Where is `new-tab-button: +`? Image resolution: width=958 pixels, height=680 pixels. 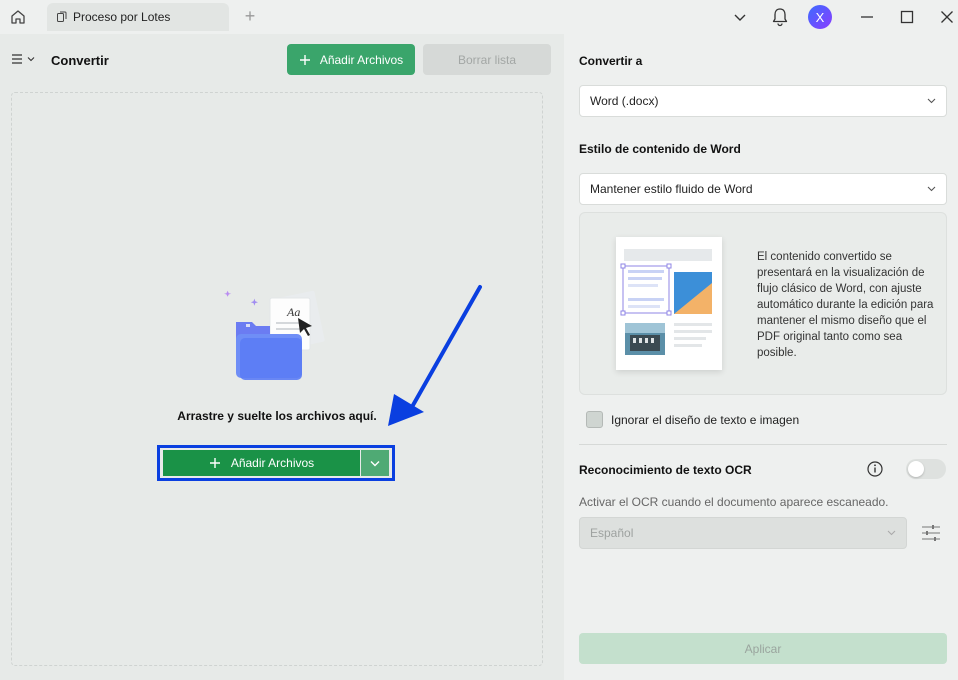
new-tab-button: + is located at coordinates (250, 16).